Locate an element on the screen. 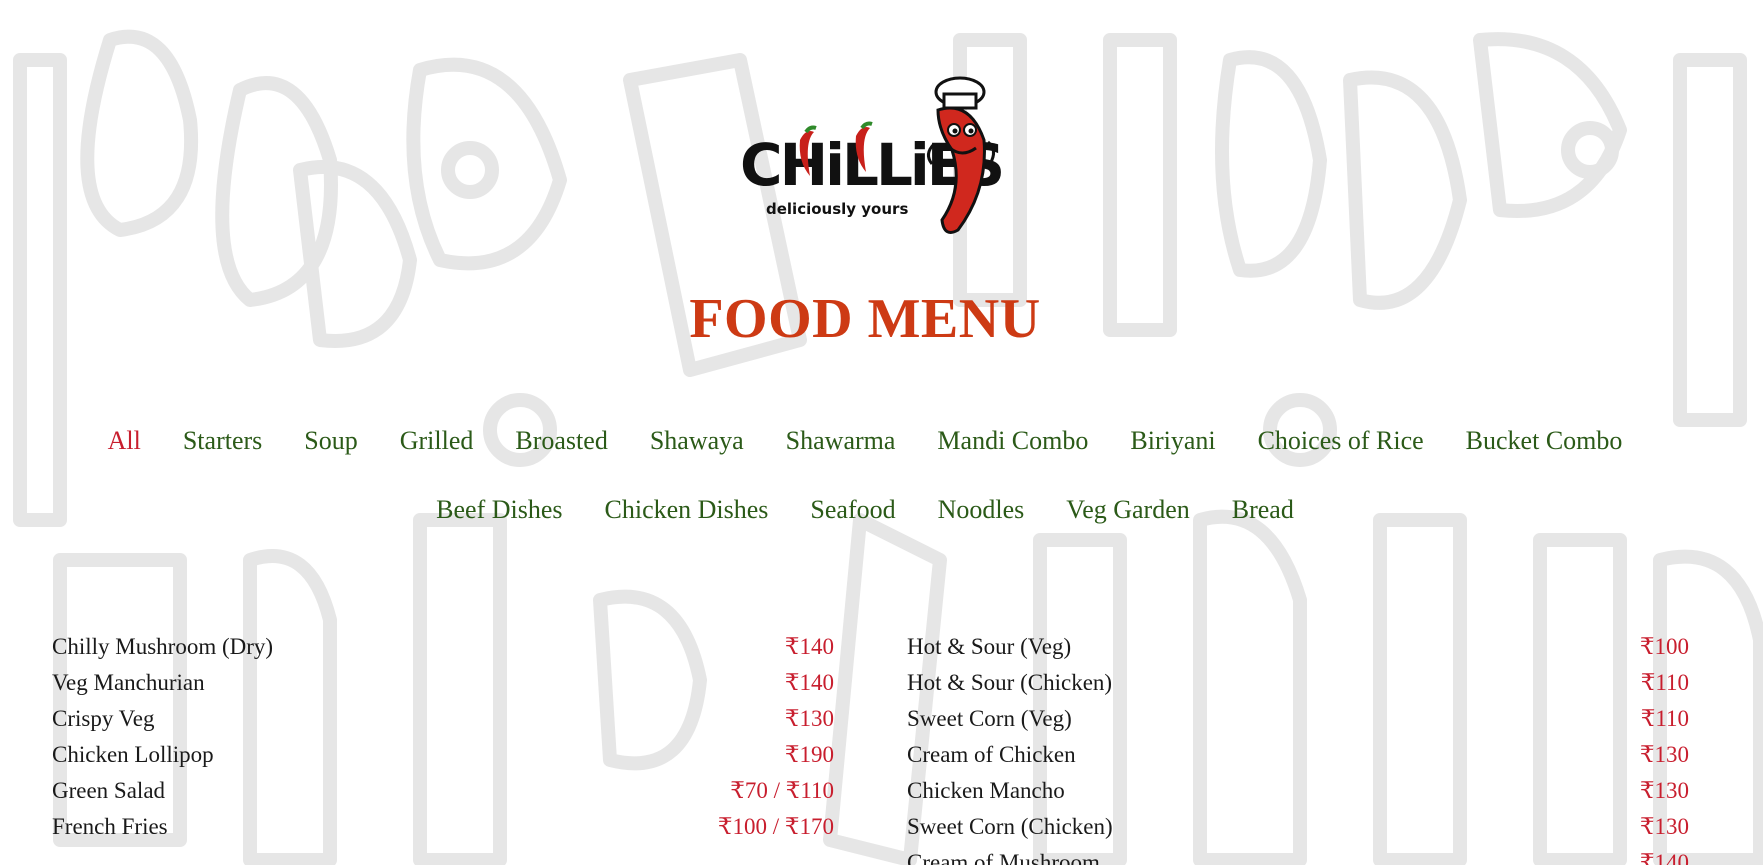  menu-item-name: Chicken Mancho is located at coordinates (986, 790).